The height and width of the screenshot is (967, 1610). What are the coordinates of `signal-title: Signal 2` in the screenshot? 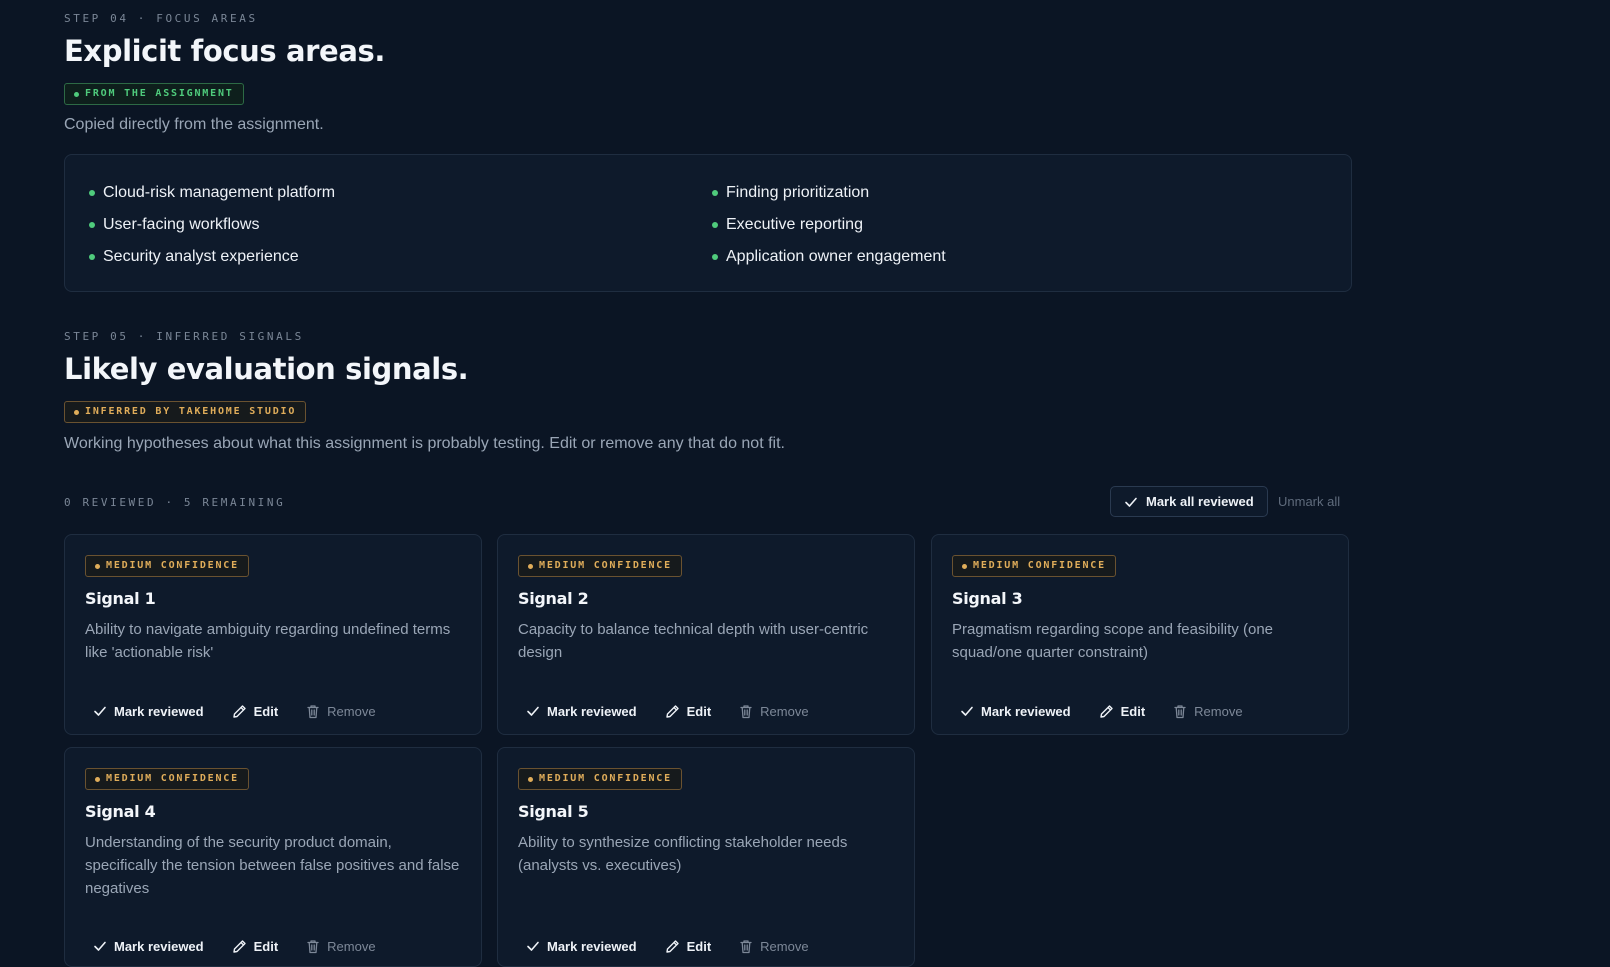 It's located at (553, 598).